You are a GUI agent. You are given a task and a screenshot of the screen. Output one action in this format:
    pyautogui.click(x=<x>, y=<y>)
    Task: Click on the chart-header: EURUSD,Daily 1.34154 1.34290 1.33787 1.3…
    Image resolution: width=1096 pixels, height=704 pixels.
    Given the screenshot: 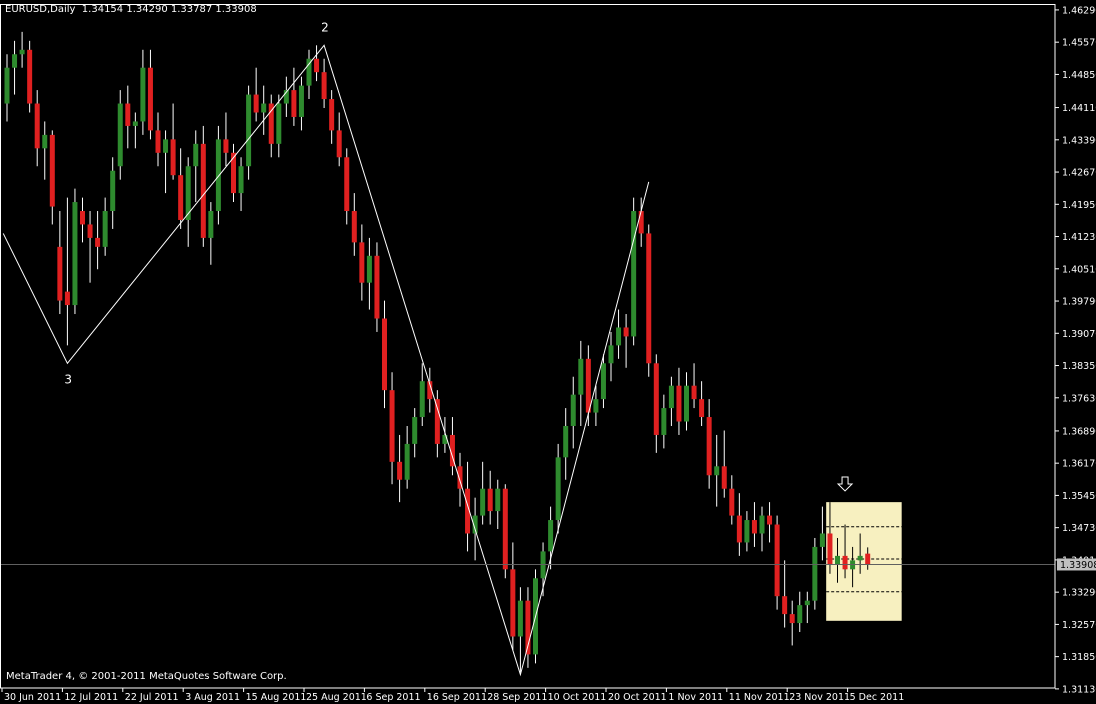 What is the action you would take?
    pyautogui.click(x=131, y=9)
    